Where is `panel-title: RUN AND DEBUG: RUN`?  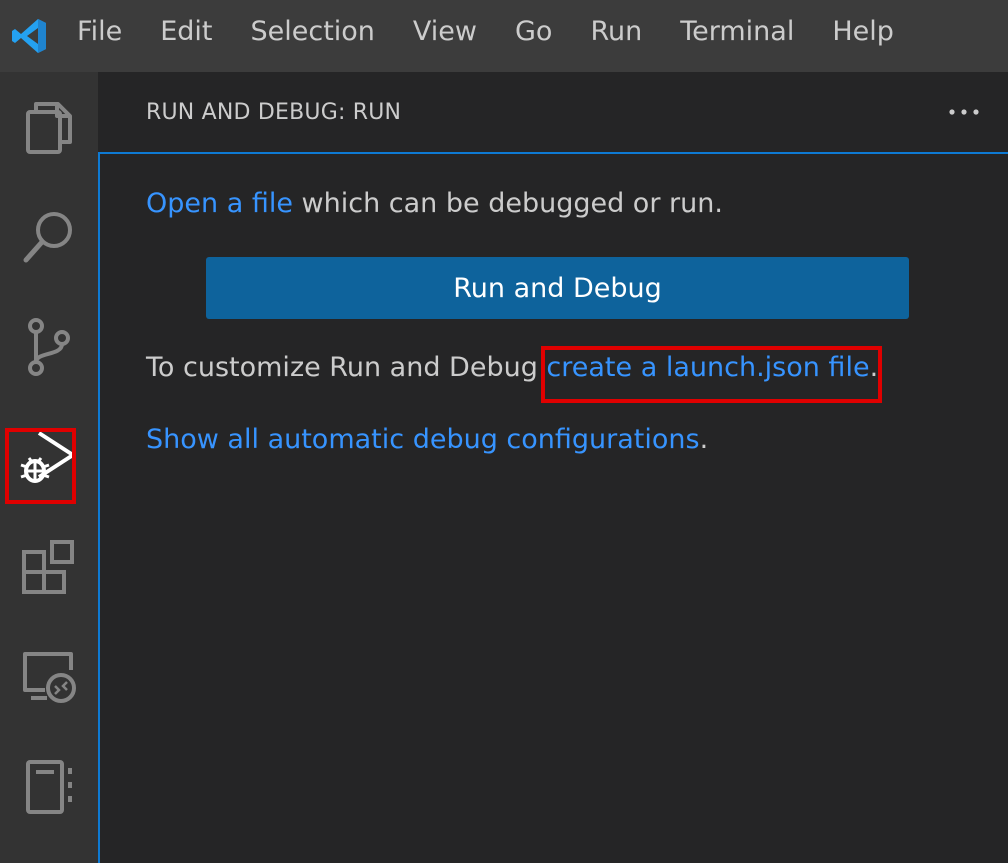 panel-title: RUN AND DEBUG: RUN is located at coordinates (274, 112).